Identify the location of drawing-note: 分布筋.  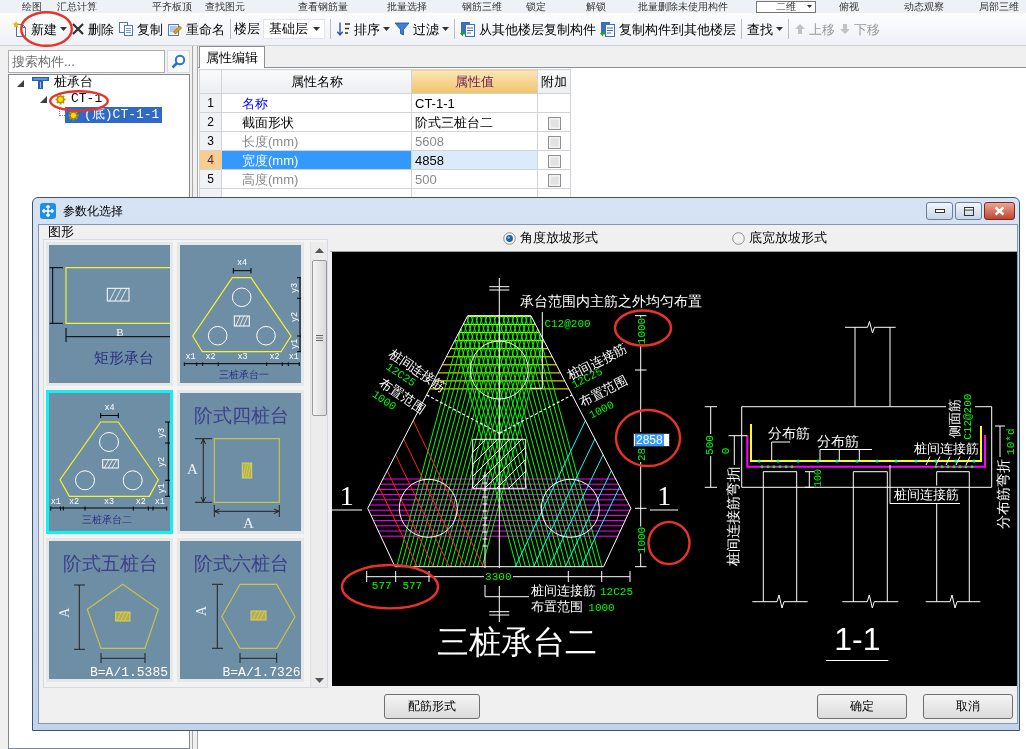
(838, 441).